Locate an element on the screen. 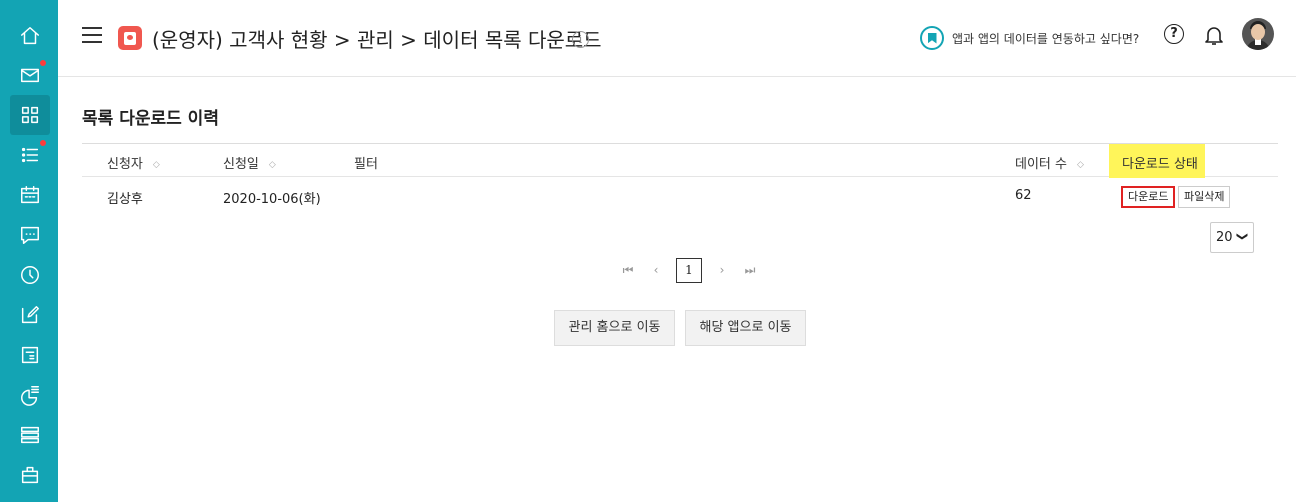  calendar-icon is located at coordinates (30, 195).